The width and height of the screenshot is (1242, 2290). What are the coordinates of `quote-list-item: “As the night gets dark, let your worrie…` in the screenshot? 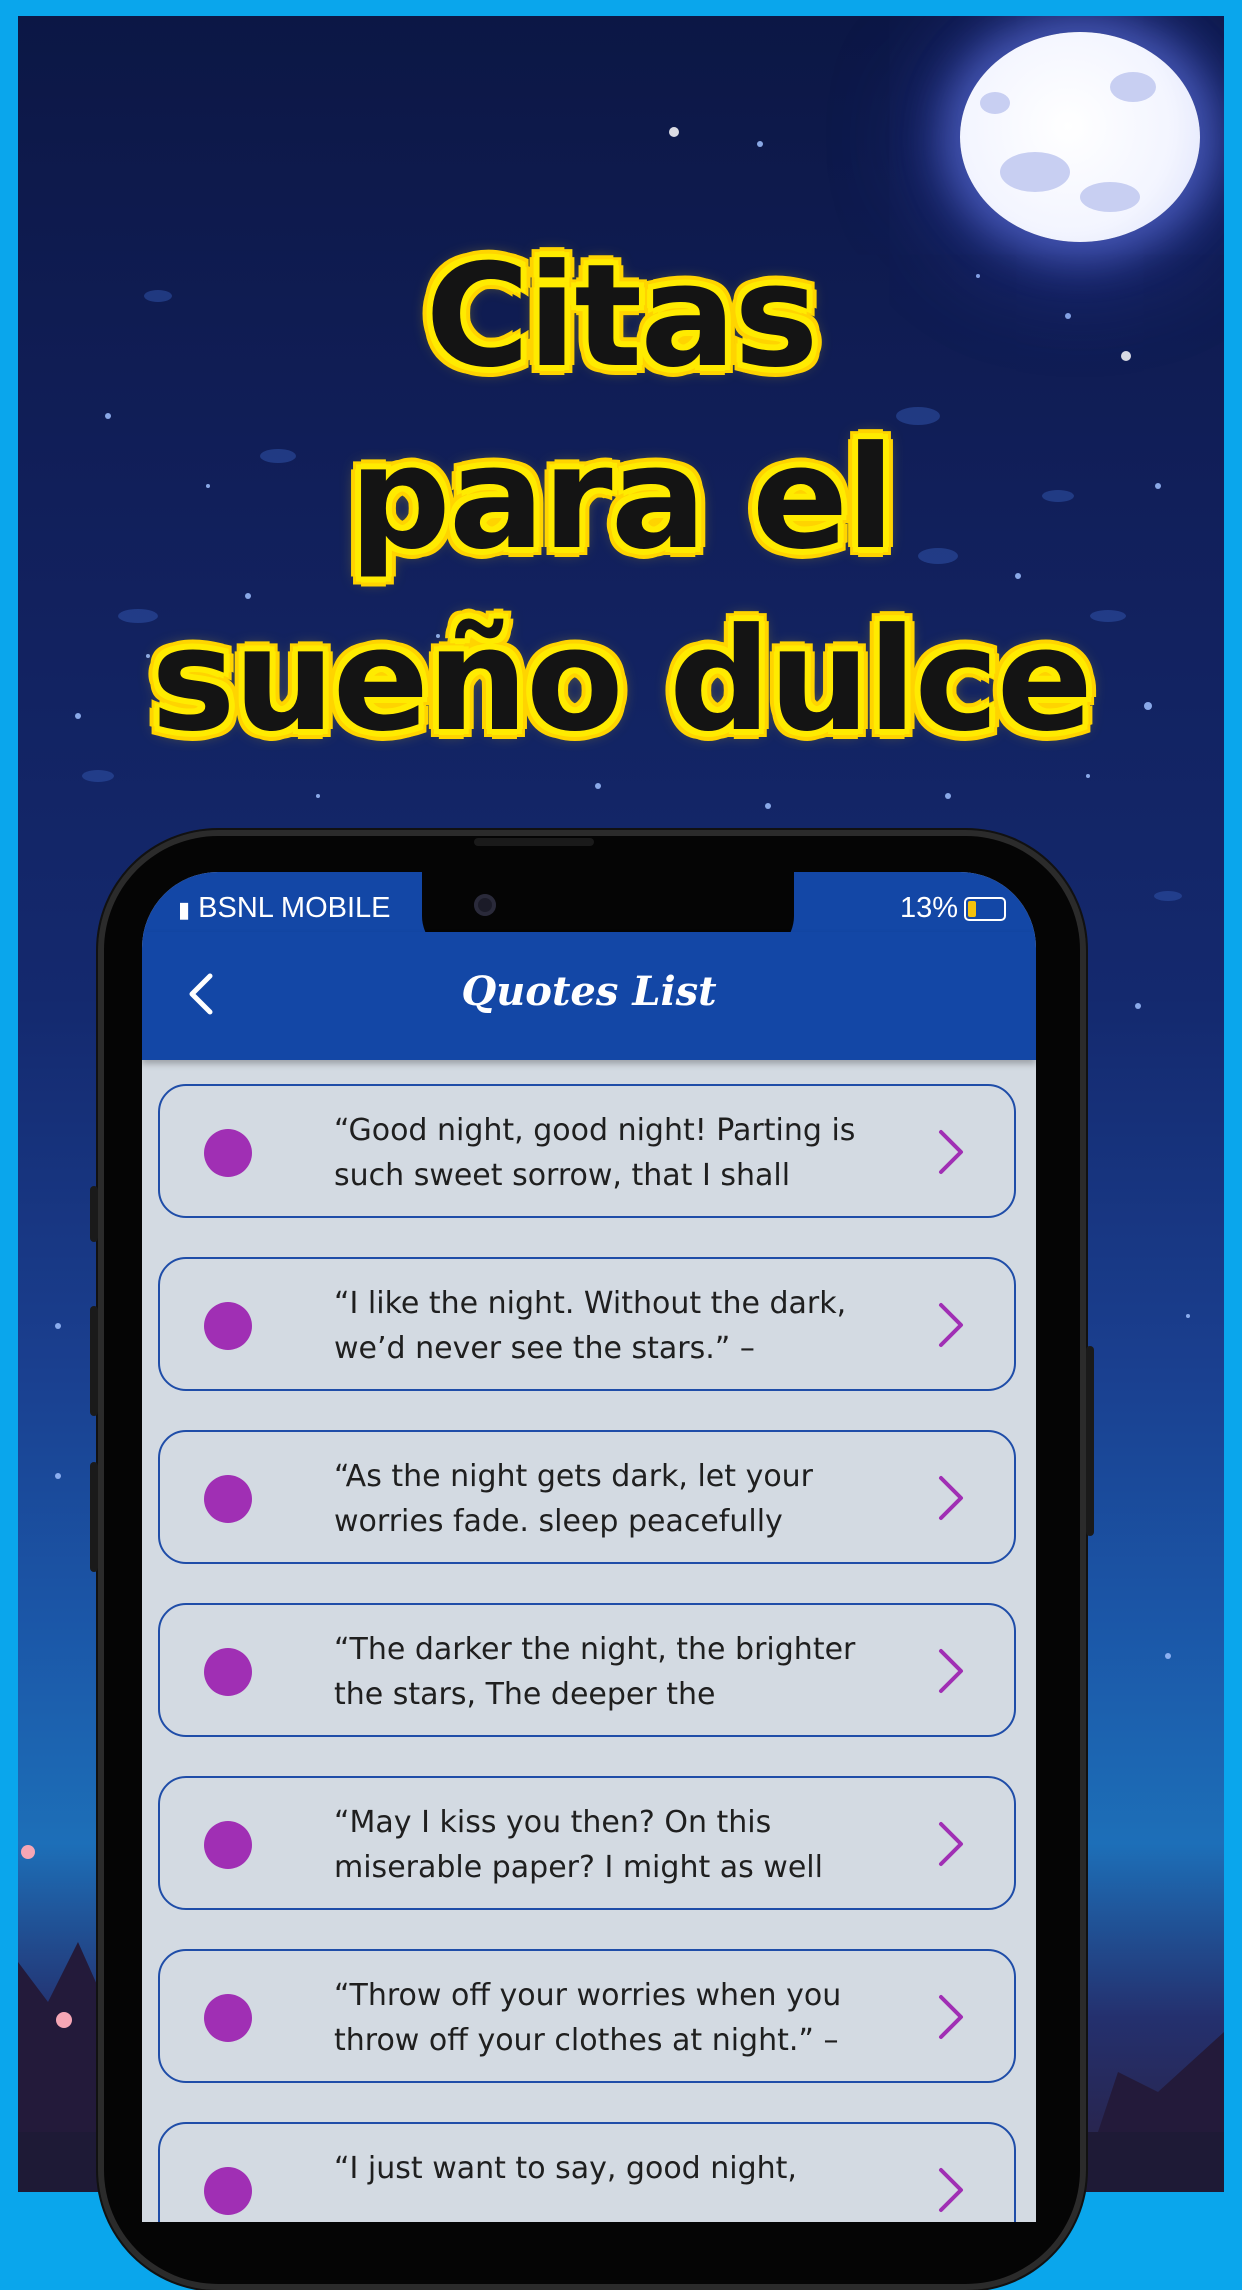 It's located at (587, 1497).